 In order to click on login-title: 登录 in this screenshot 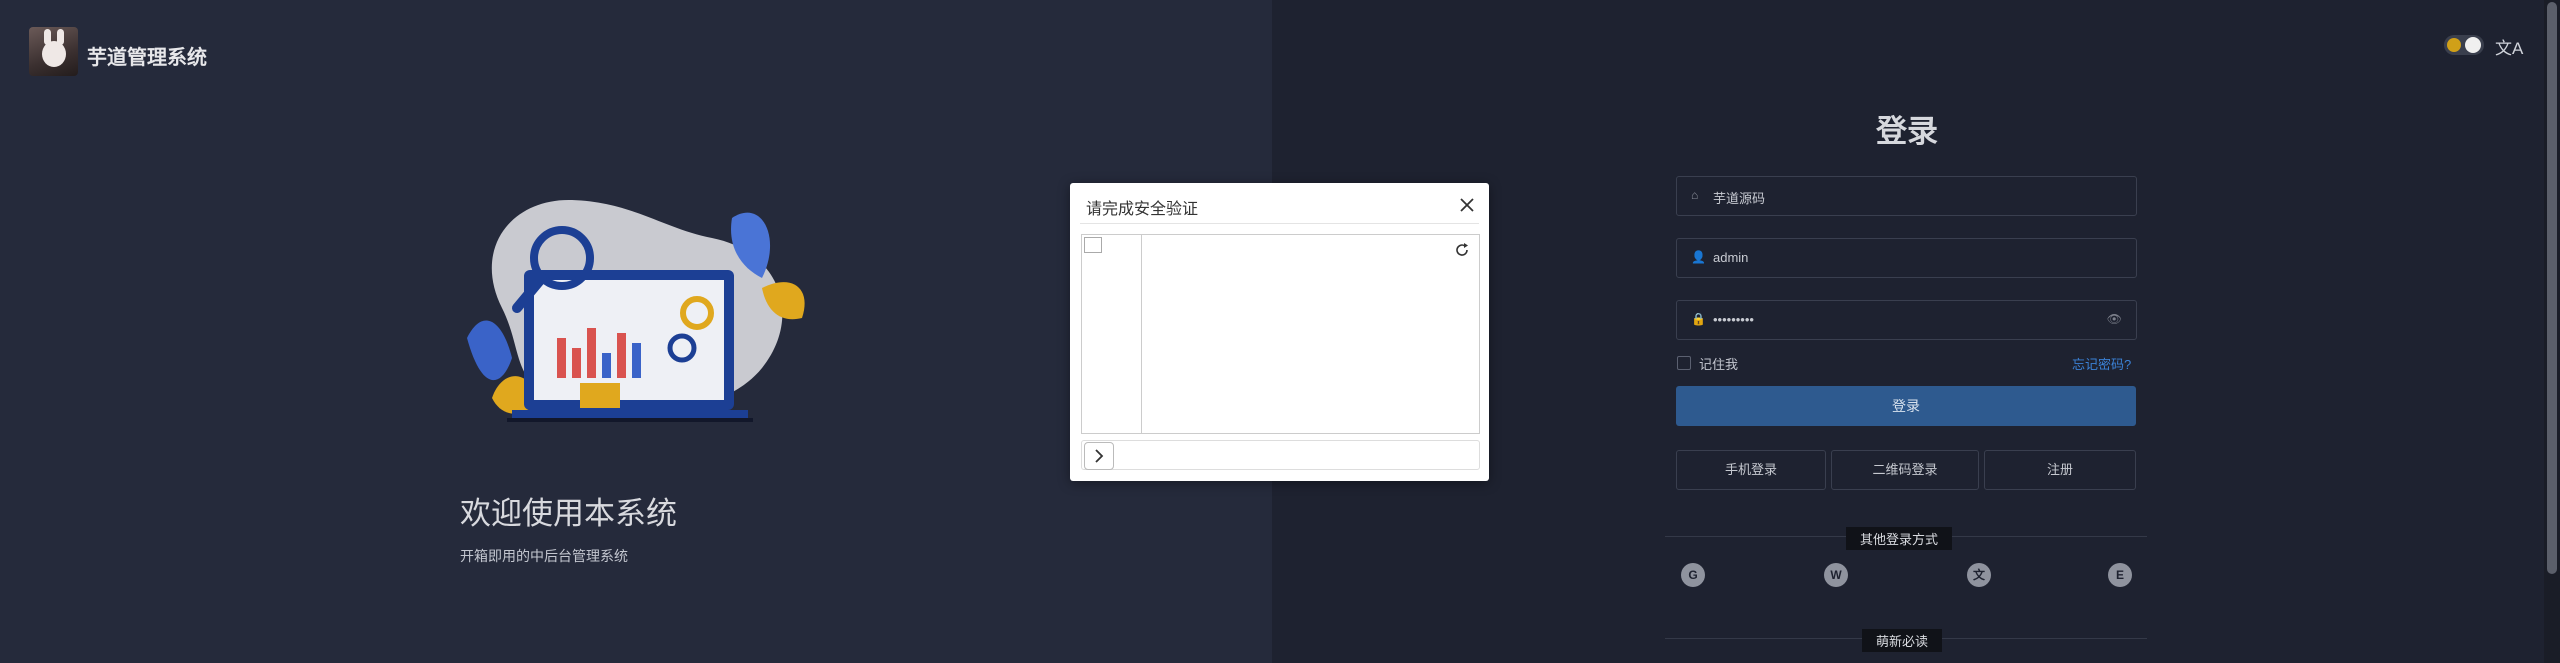, I will do `click(1907, 131)`.